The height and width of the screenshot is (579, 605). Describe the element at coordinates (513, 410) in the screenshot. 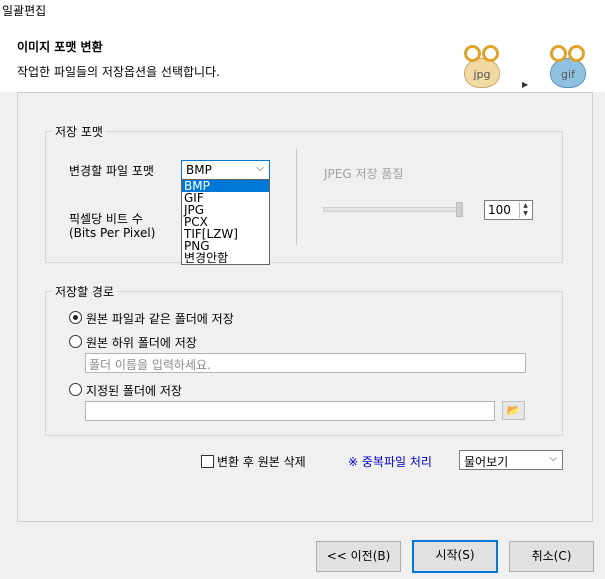

I see `folder-open-icon: 📂` at that location.